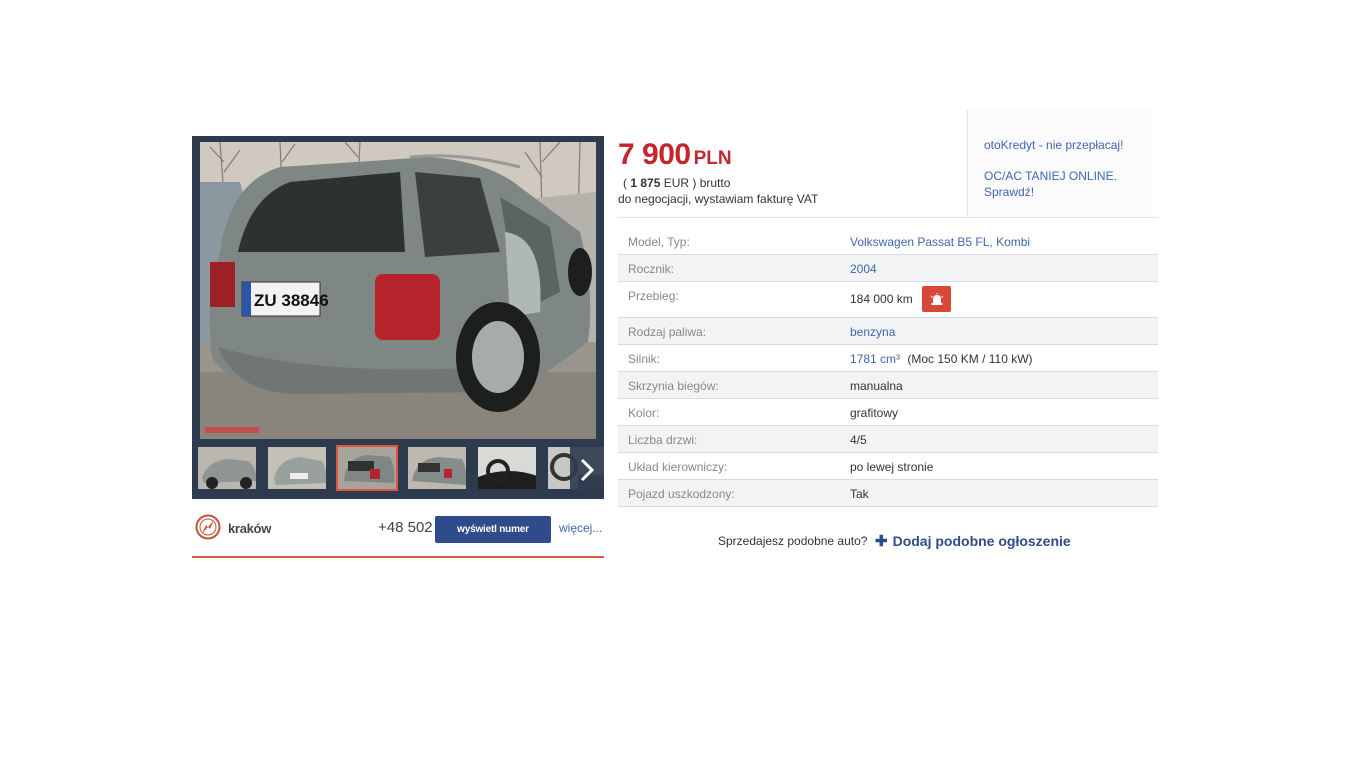 This screenshot has height=768, width=1366. What do you see at coordinates (859, 494) in the screenshot?
I see `param-value-damaged: Tak` at bounding box center [859, 494].